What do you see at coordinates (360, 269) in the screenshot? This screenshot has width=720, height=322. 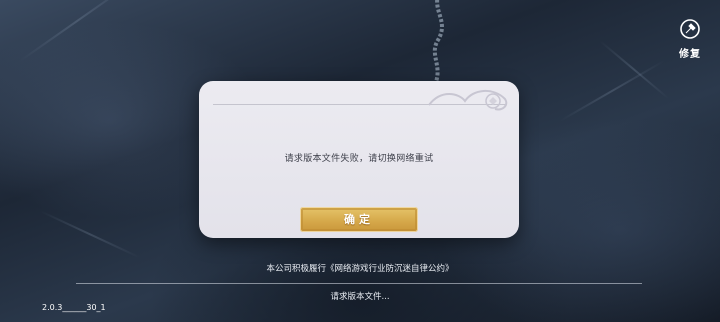 I see `anti-addiction-notice: 本公司积极履行《网络游戏行业防沉迷自律公约》` at bounding box center [360, 269].